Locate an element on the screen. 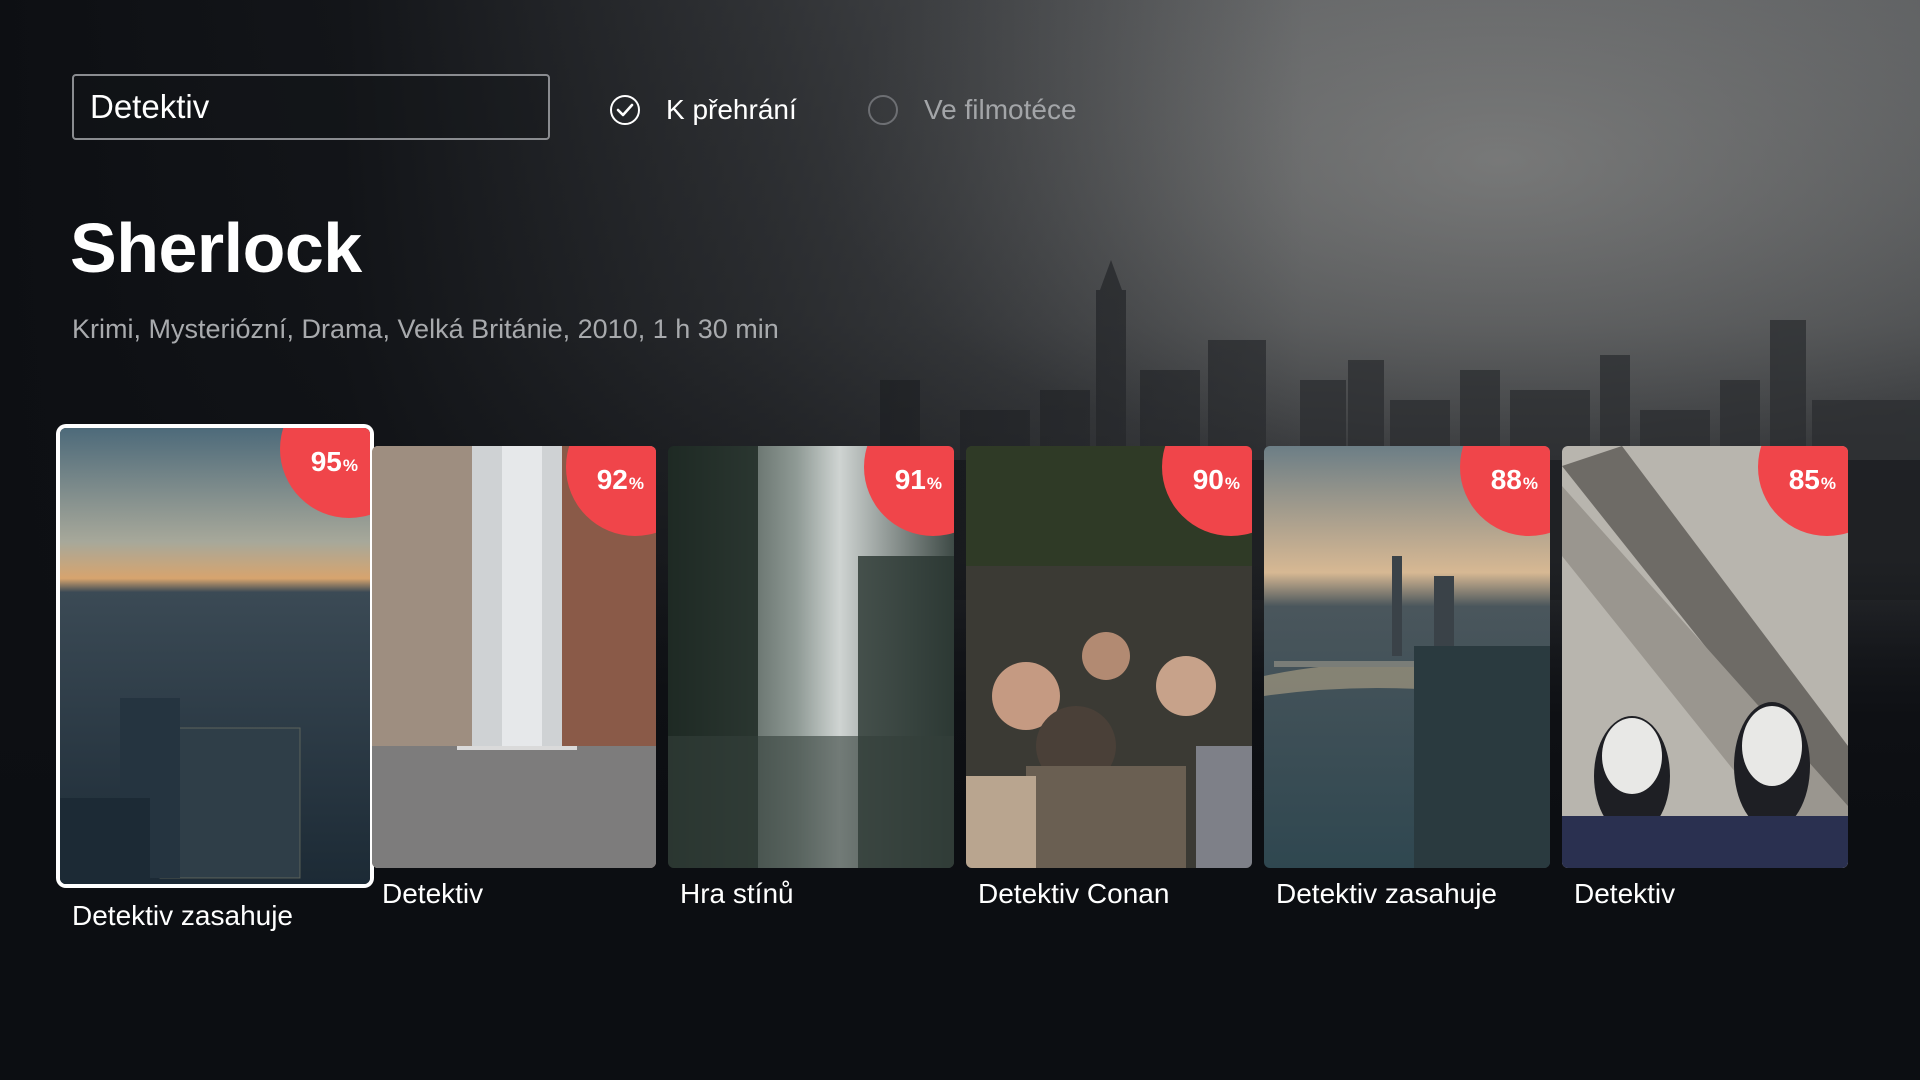 The height and width of the screenshot is (1080, 1920). match-score-value: 95 is located at coordinates (326, 461).